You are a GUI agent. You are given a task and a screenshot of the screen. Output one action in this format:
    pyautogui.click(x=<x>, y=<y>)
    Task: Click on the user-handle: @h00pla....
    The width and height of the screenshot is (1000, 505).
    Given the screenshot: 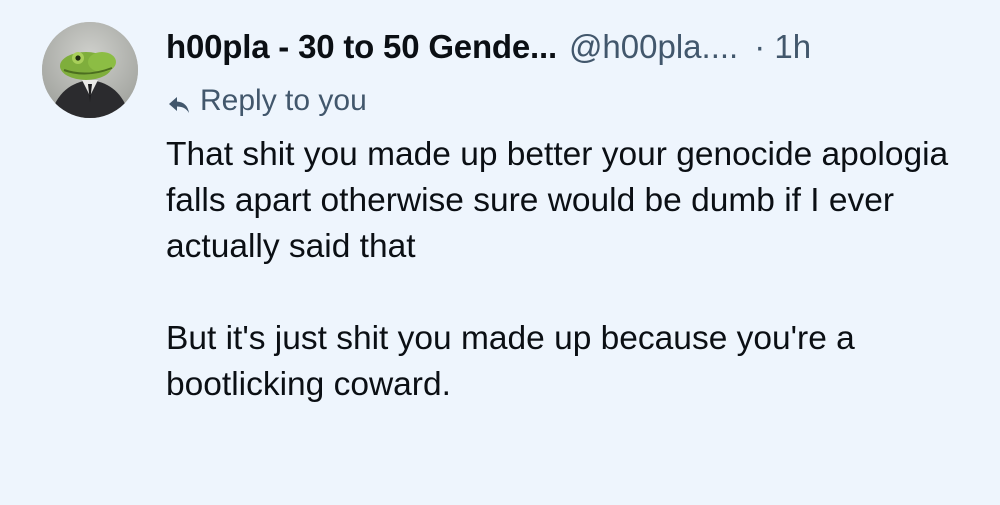 What is the action you would take?
    pyautogui.click(x=653, y=47)
    